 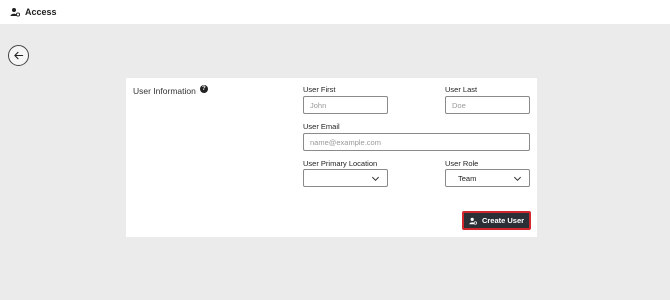 I want to click on question-circle-icon: ?, so click(x=203, y=89).